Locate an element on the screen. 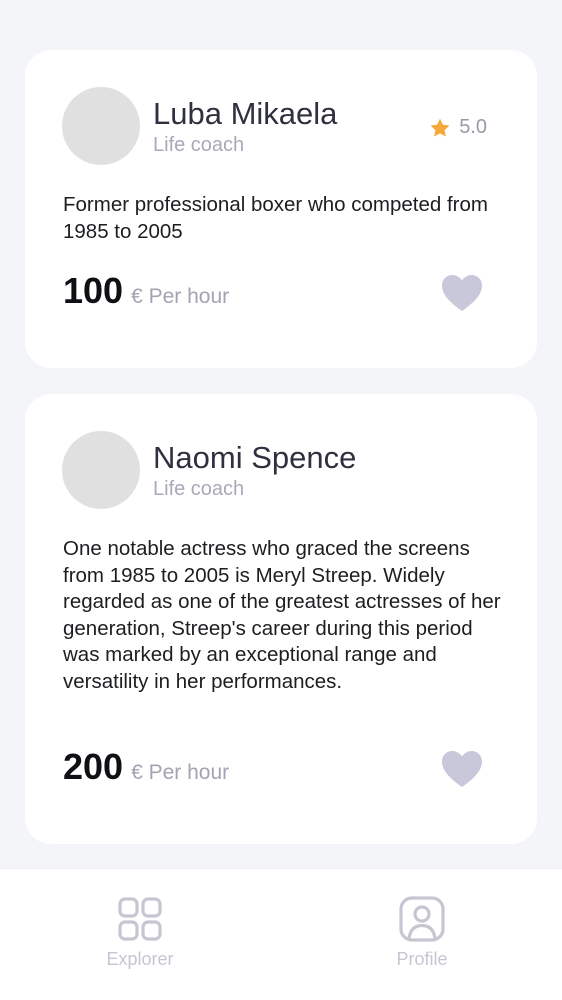  price: 100 € Per hour is located at coordinates (146, 291).